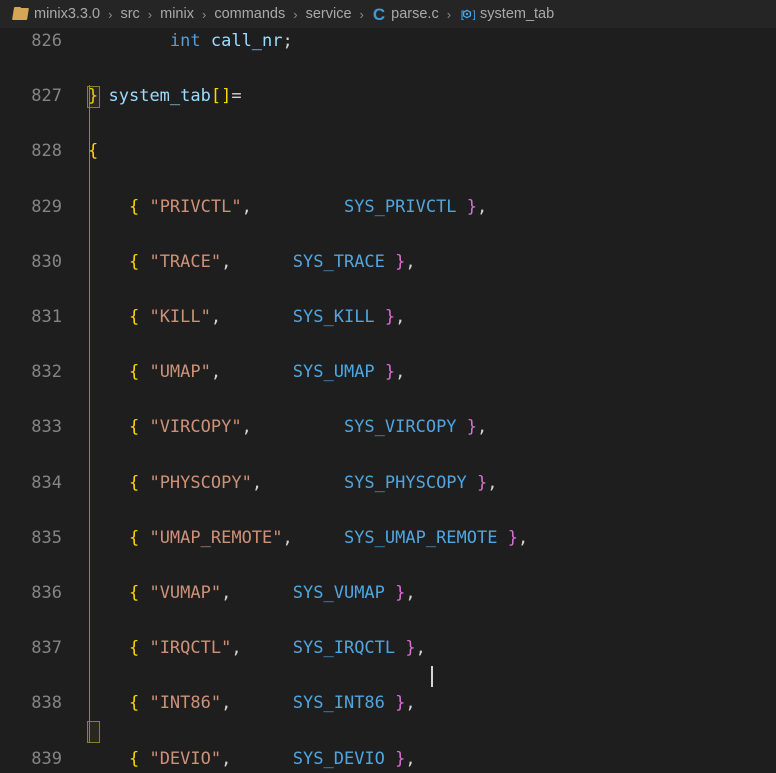  I want to click on code-text: { "IRQCTL", SYS_IRQCTL },, so click(277, 648).